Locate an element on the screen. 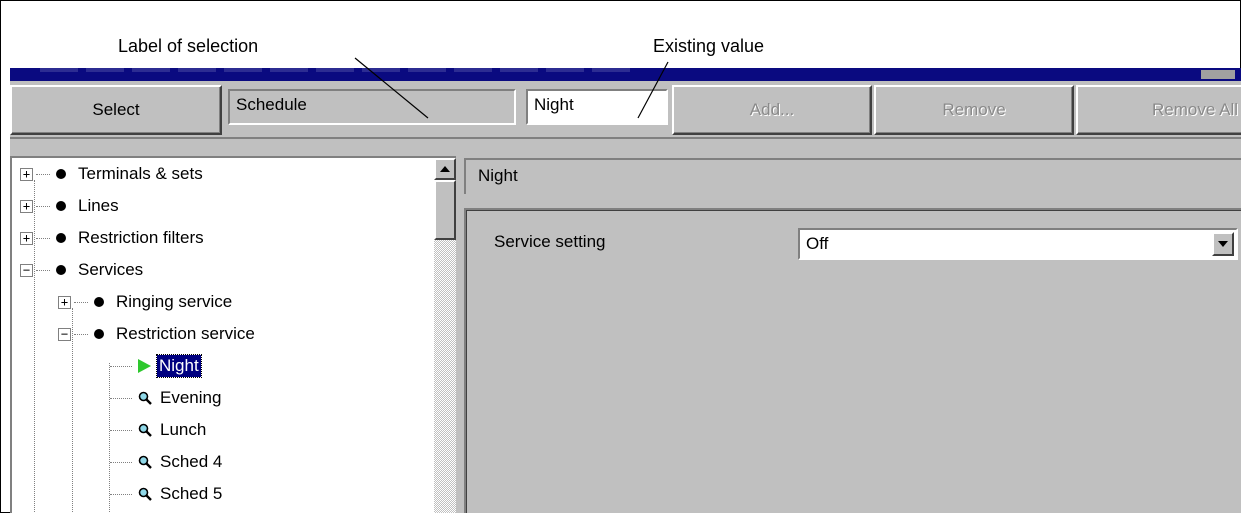 Image resolution: width=1241 pixels, height=513 pixels. title-bar is located at coordinates (625, 74).